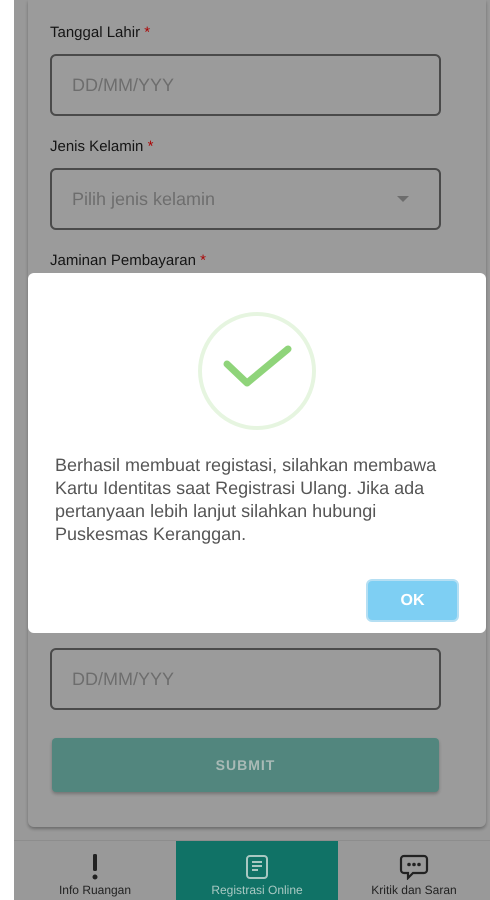 This screenshot has height=900, width=490. I want to click on document-icon, so click(257, 867).